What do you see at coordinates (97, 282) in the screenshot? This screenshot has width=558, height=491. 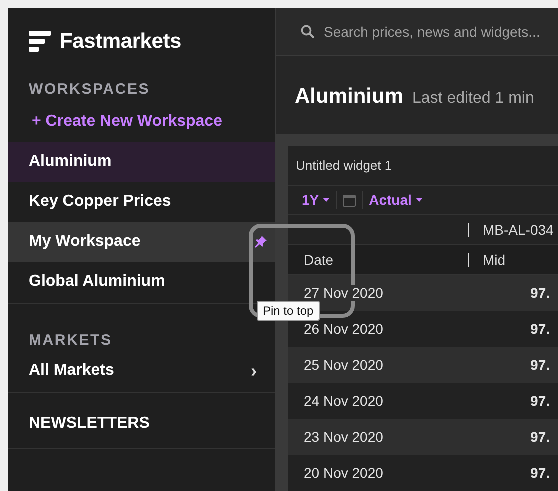 I see `workspace-label: Global Aluminium` at bounding box center [97, 282].